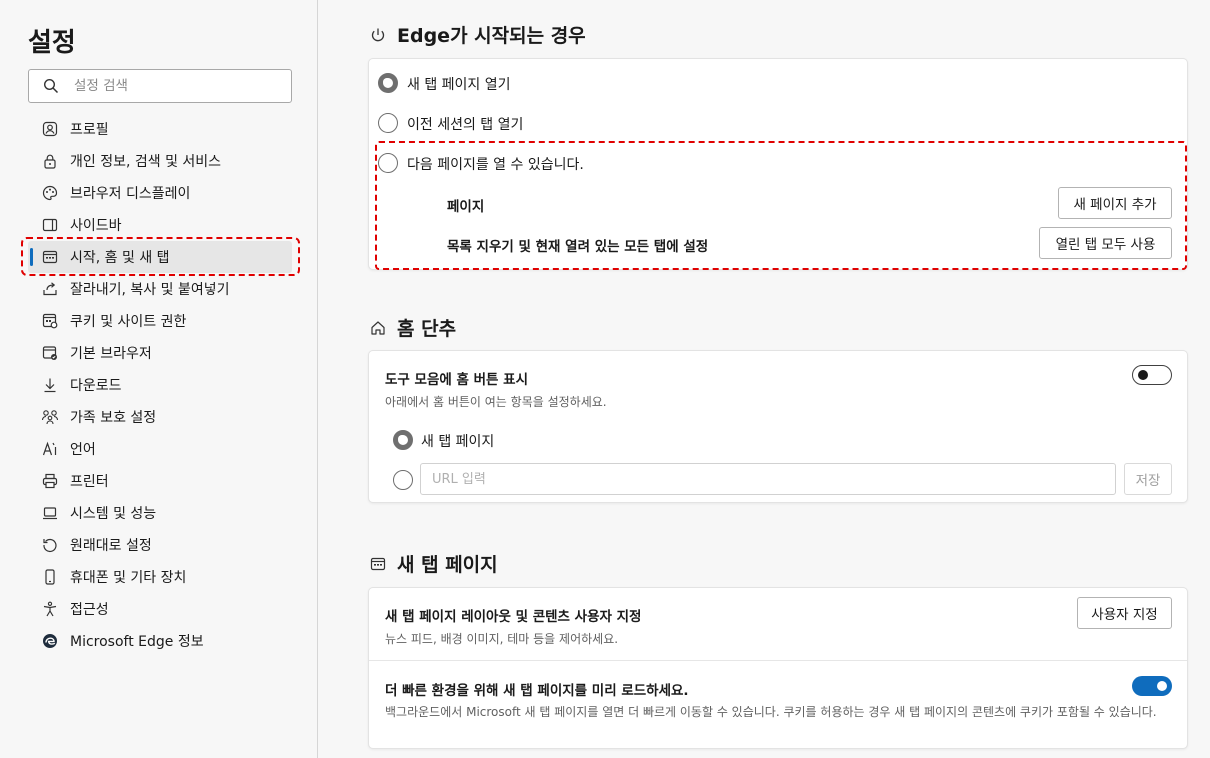 This screenshot has height=758, width=1210. I want to click on sidebar-item-label: 시작, 홈 및 새 탭, so click(120, 258).